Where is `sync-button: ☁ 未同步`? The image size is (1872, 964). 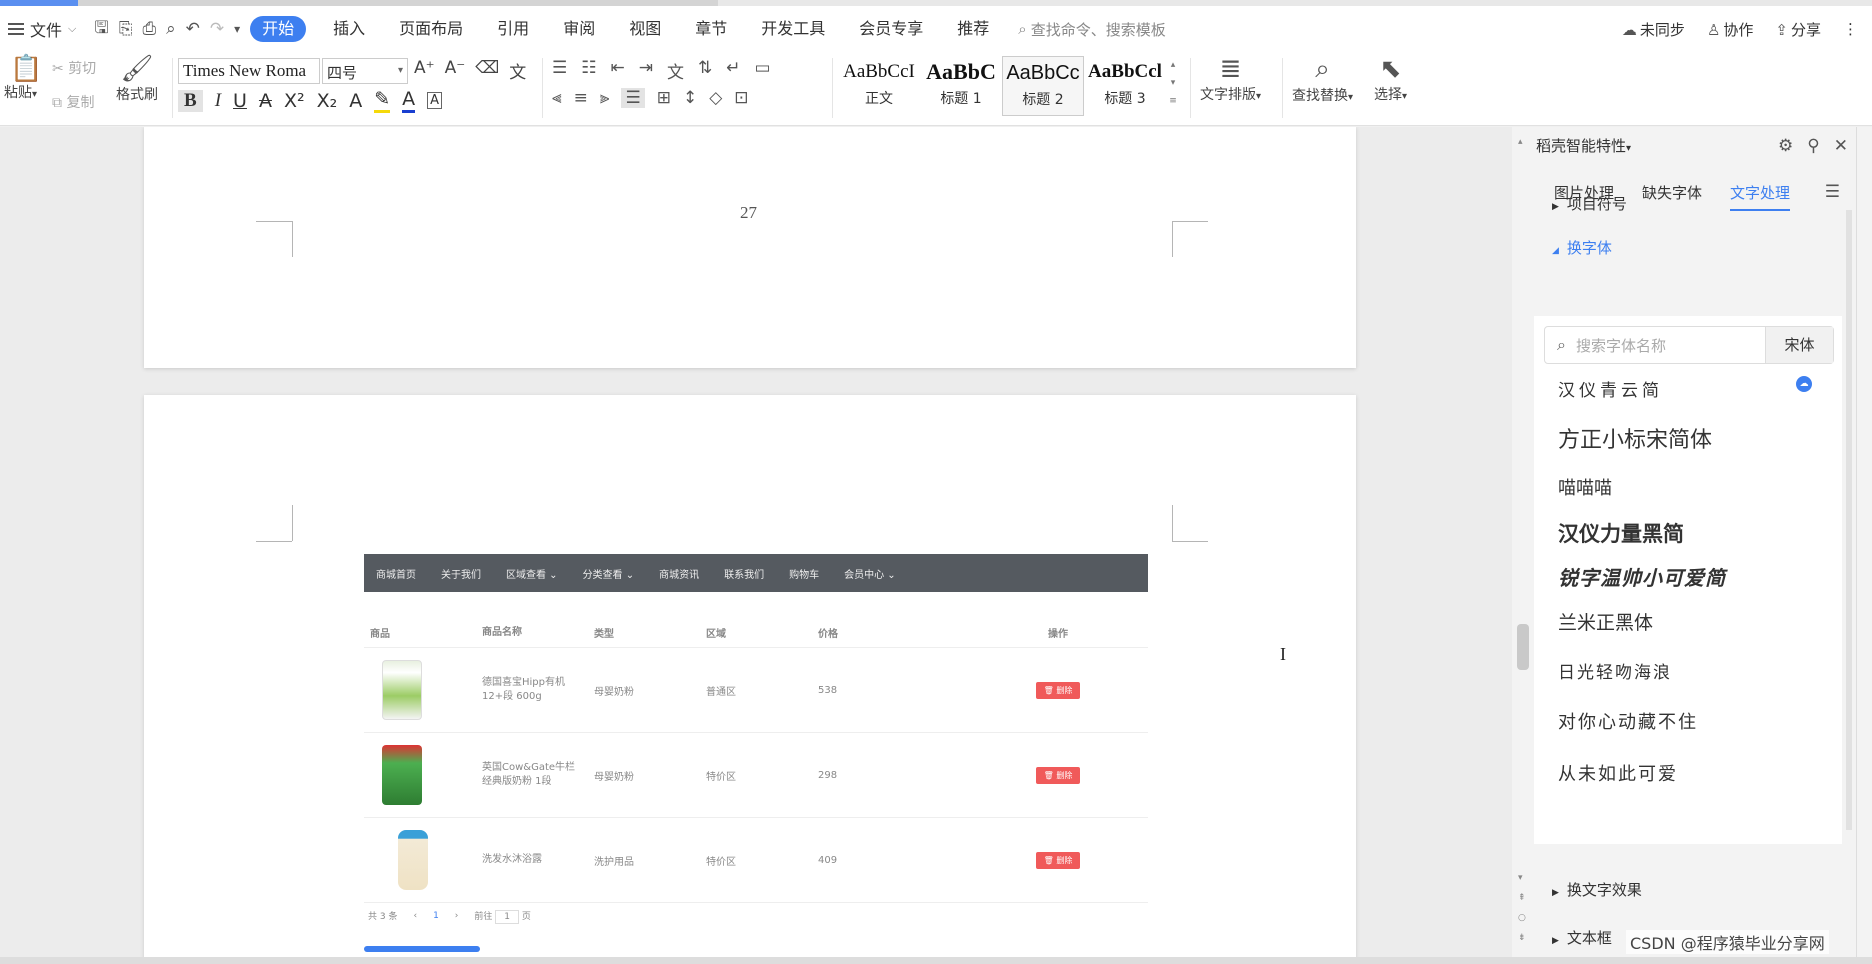
sync-button: ☁ 未同步 is located at coordinates (1653, 29).